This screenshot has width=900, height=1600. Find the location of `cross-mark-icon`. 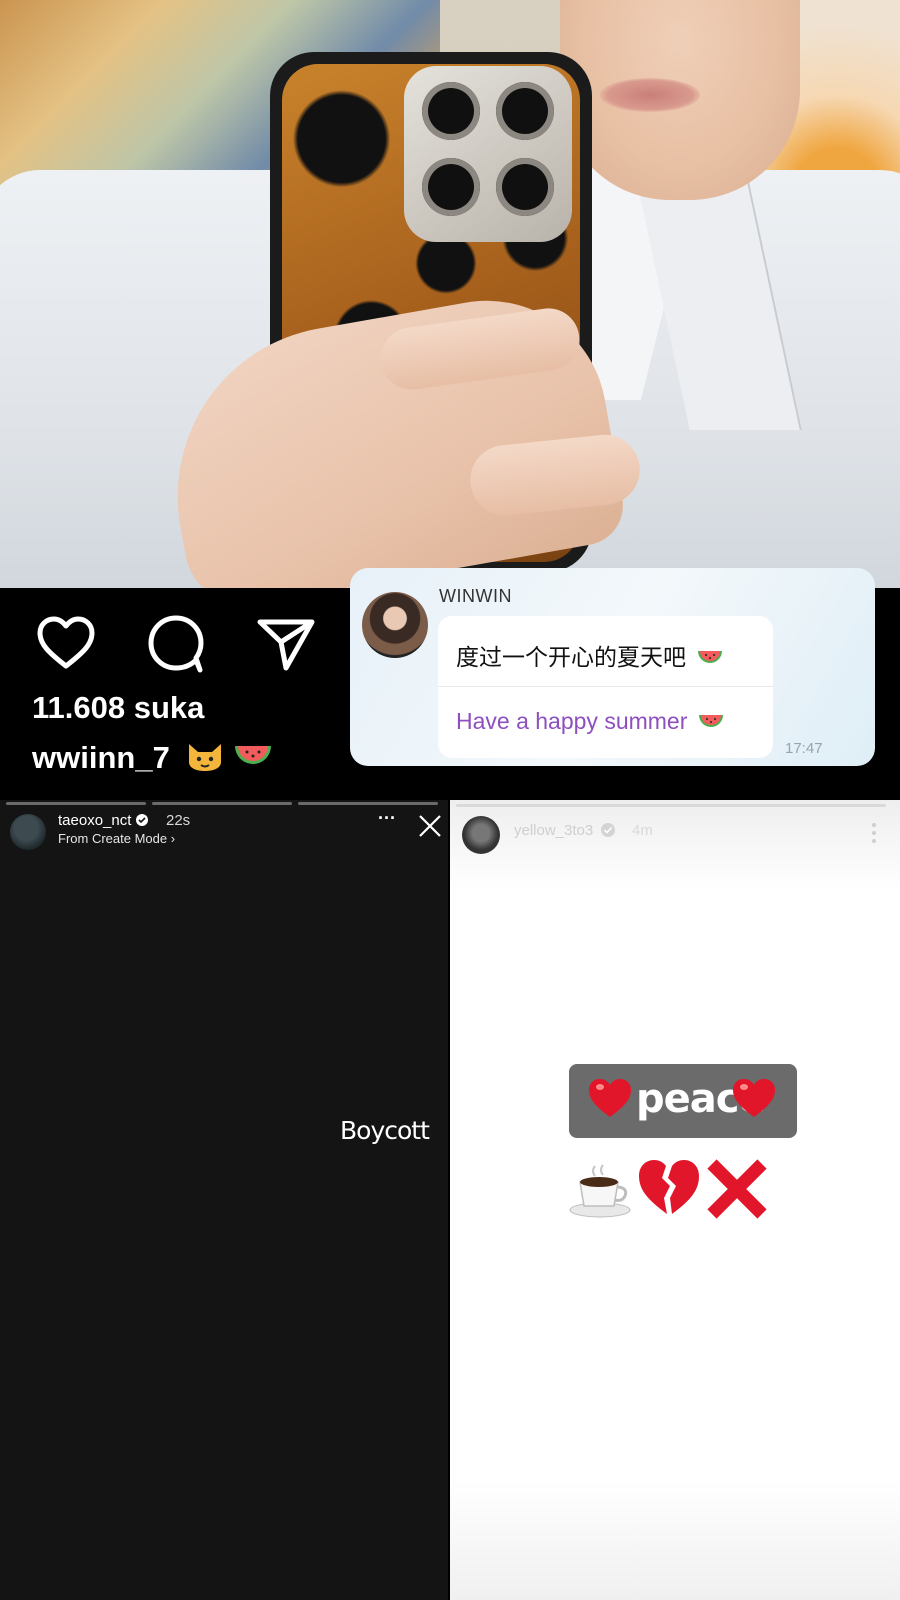

cross-mark-icon is located at coordinates (737, 1189).